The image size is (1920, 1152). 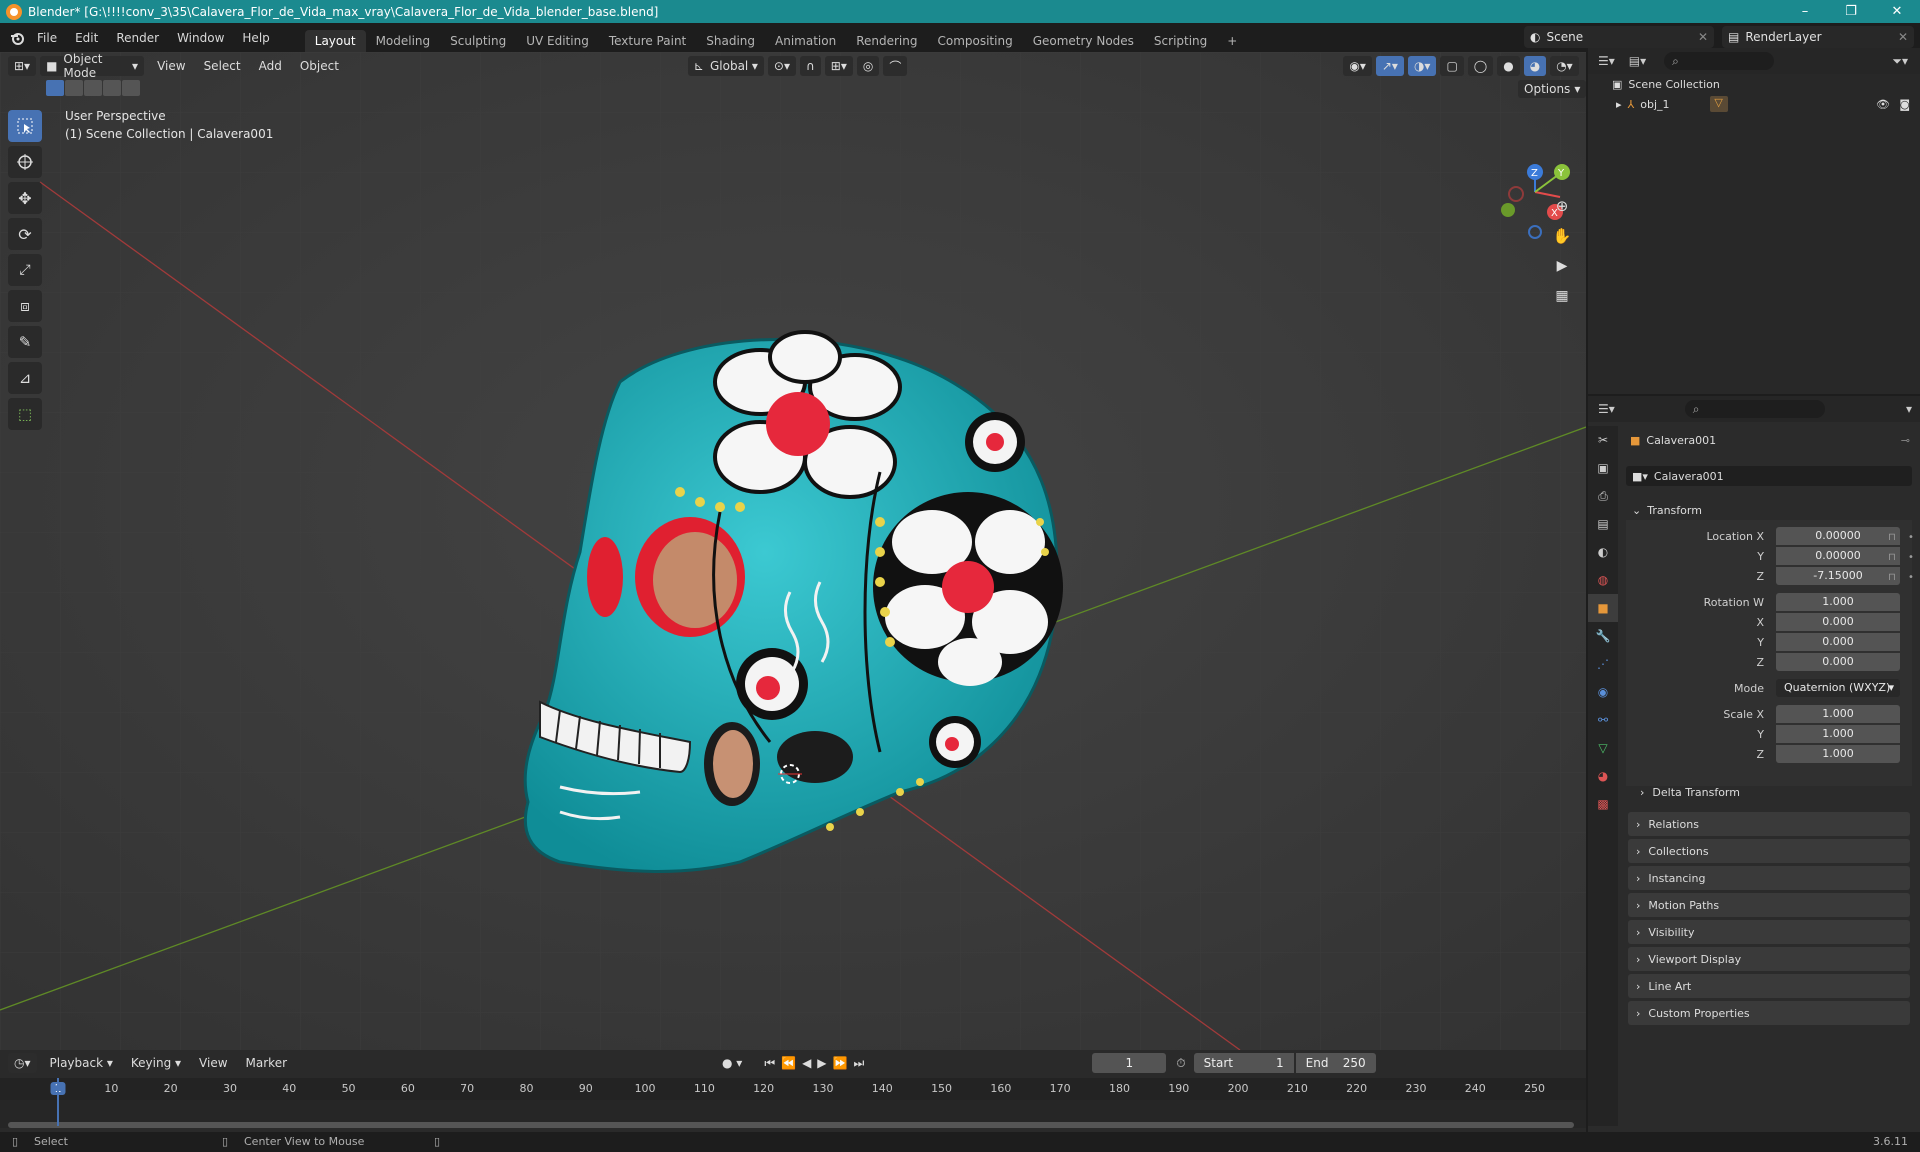 I want to click on camera-icon: ◙, so click(x=1904, y=104).